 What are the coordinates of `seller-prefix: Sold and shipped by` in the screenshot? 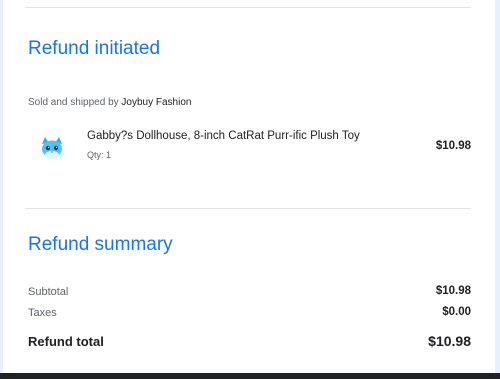 It's located at (75, 102).